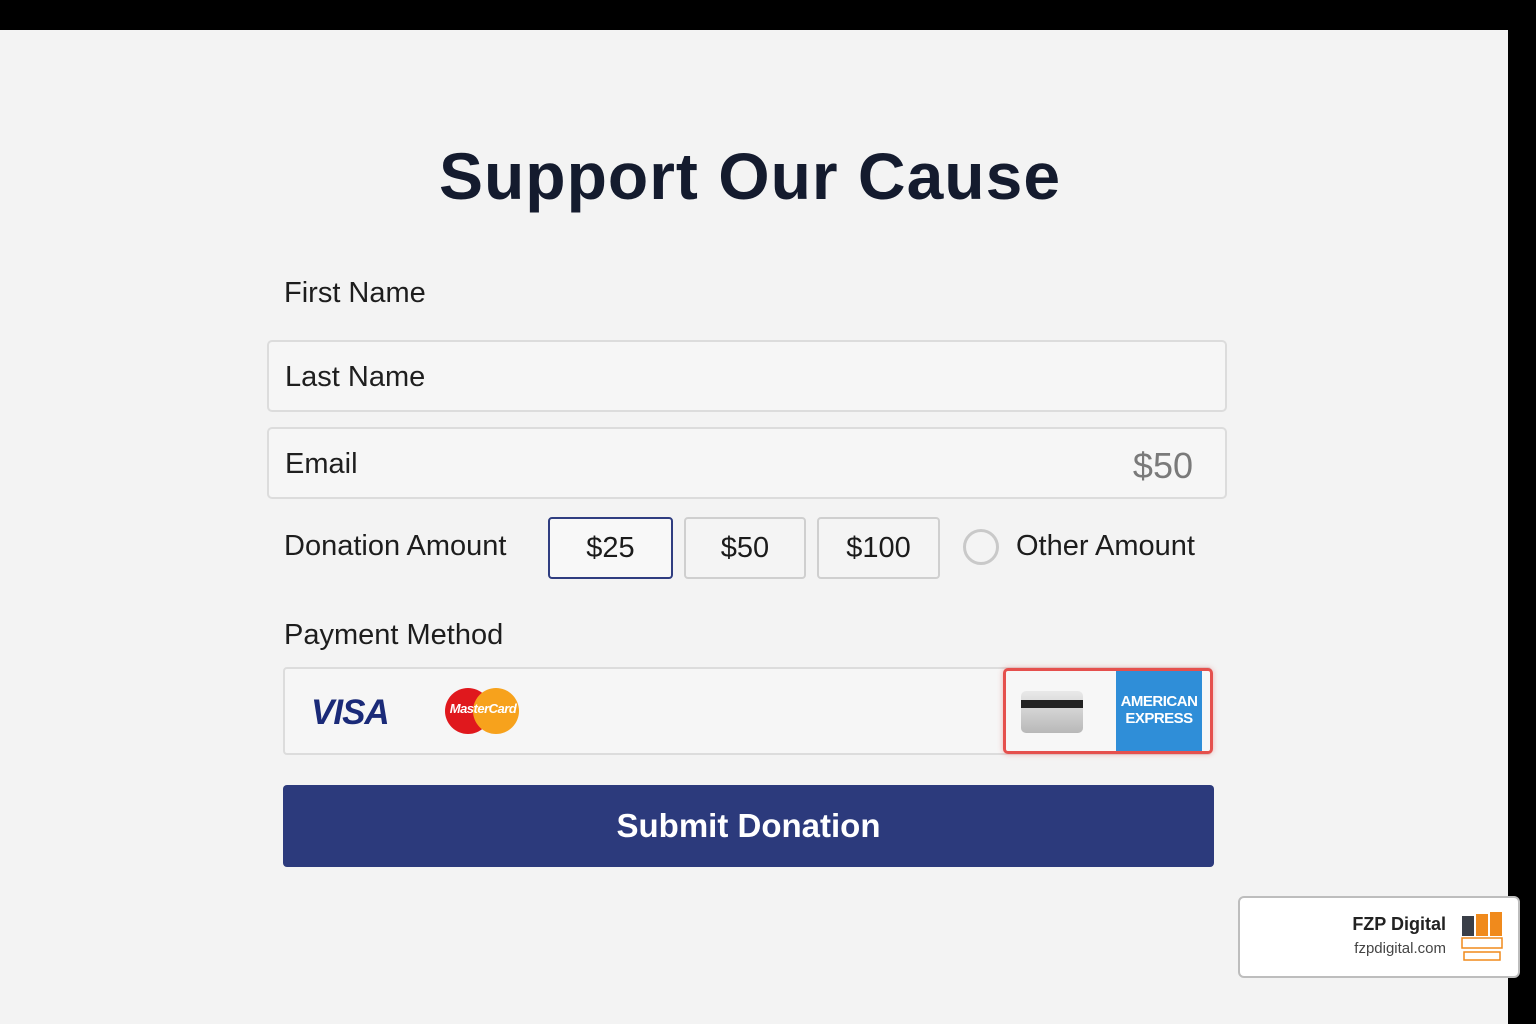 The image size is (1536, 1024). What do you see at coordinates (355, 293) in the screenshot?
I see `first-name-label: First Name` at bounding box center [355, 293].